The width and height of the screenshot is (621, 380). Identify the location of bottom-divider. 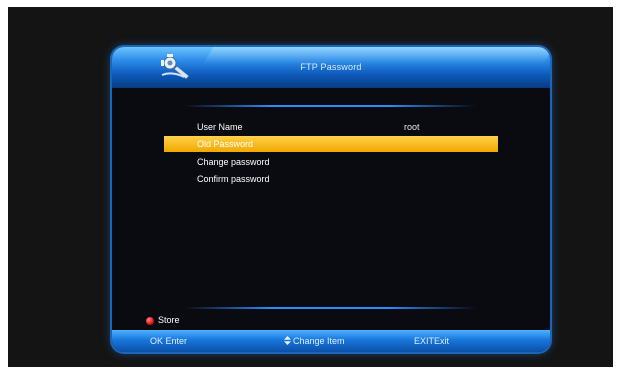
(330, 308).